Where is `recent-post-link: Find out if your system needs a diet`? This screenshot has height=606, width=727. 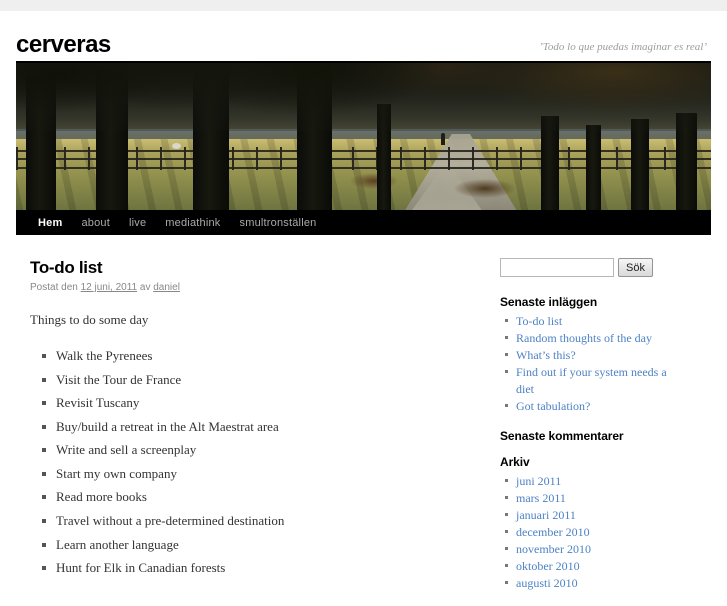 recent-post-link: Find out if your system needs a diet is located at coordinates (591, 380).